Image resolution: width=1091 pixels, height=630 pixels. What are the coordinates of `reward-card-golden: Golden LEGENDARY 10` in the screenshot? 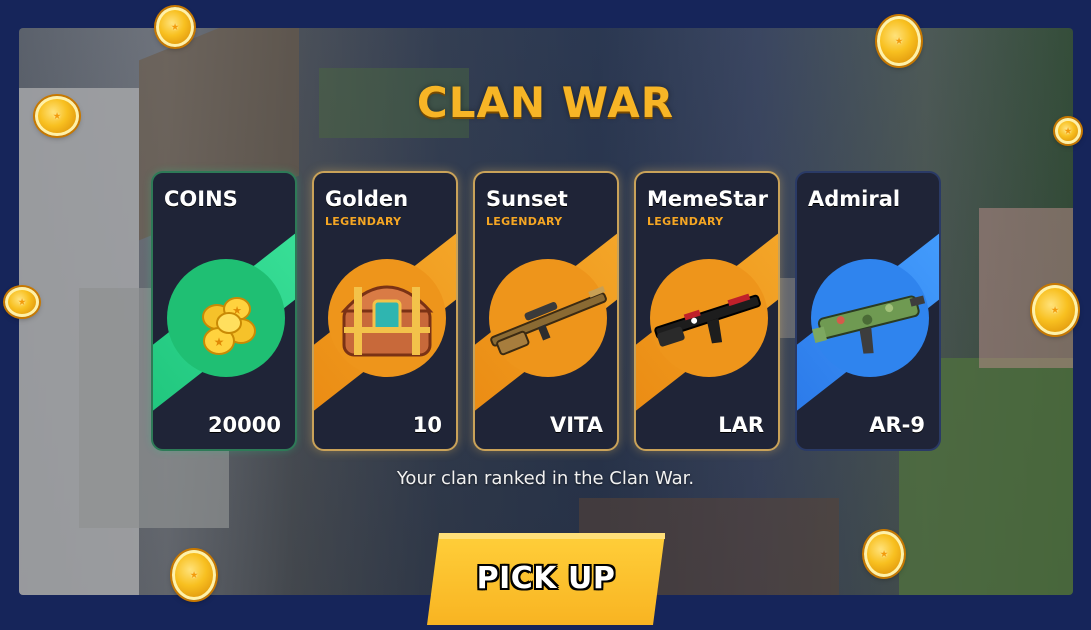 It's located at (385, 311).